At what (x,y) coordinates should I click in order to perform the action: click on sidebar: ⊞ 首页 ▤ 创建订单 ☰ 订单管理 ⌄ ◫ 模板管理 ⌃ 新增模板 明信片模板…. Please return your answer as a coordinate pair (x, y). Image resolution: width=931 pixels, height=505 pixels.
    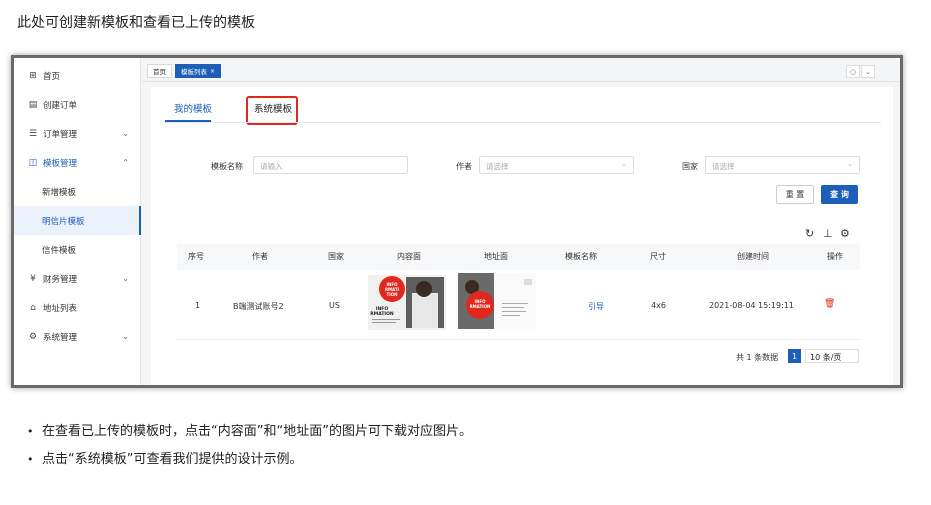
    Looking at the image, I should click on (77, 221).